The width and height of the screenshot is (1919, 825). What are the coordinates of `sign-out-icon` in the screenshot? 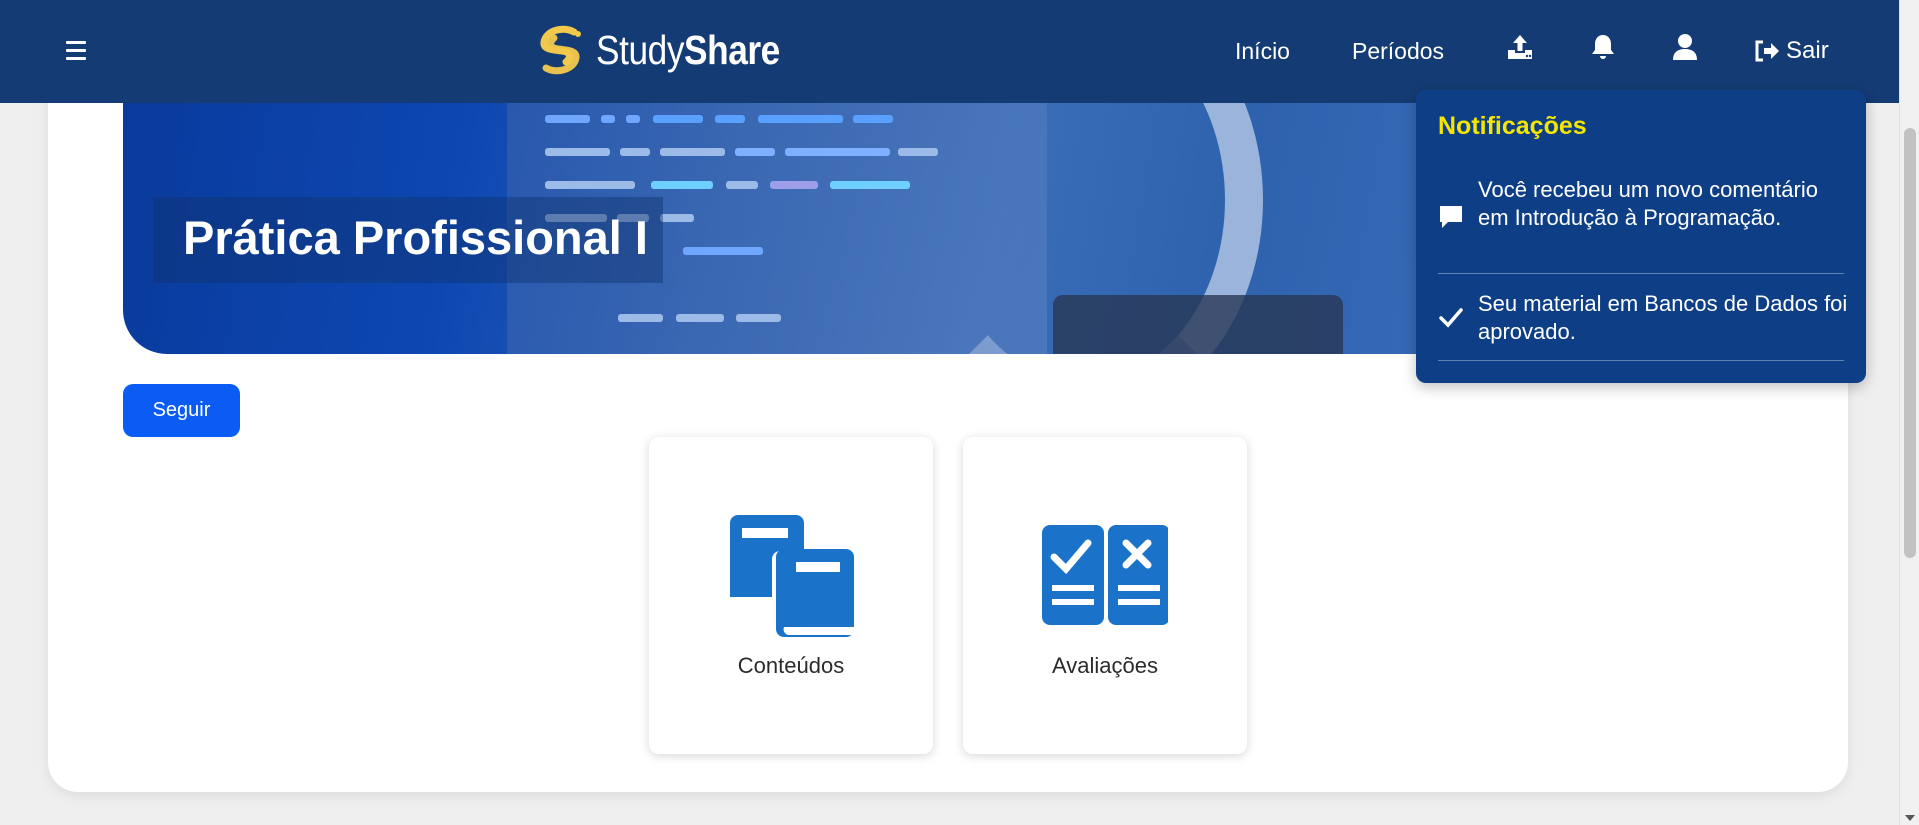 It's located at (1767, 51).